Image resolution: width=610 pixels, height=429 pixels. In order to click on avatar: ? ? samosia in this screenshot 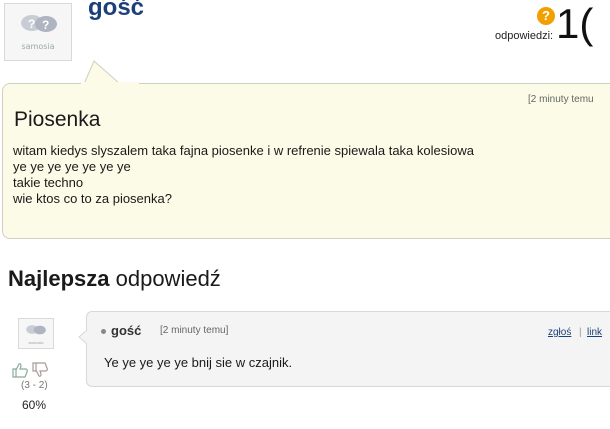, I will do `click(38, 32)`.